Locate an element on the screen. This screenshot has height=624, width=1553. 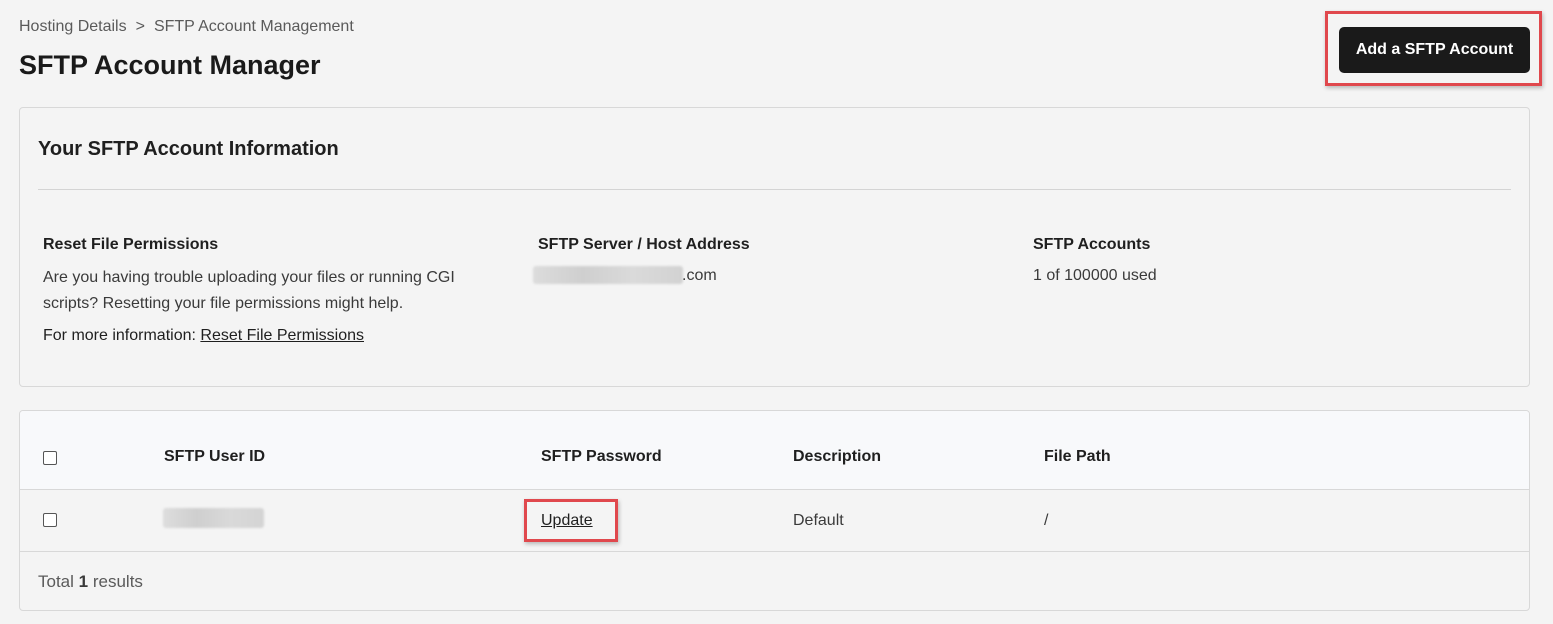
breadcrumb-current: SFTP Account Management is located at coordinates (253, 26).